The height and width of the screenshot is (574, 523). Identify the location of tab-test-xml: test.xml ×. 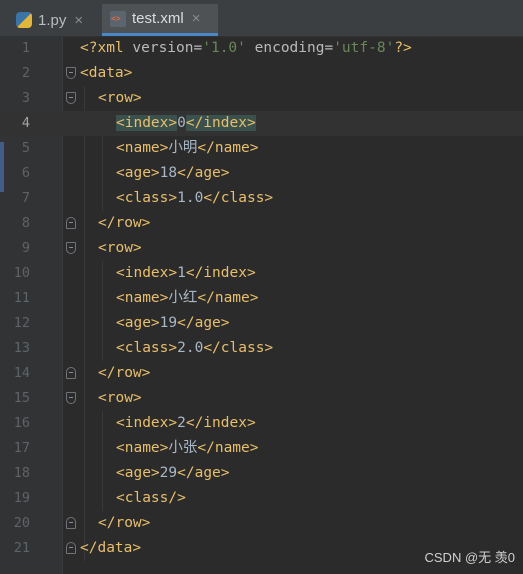
(160, 20).